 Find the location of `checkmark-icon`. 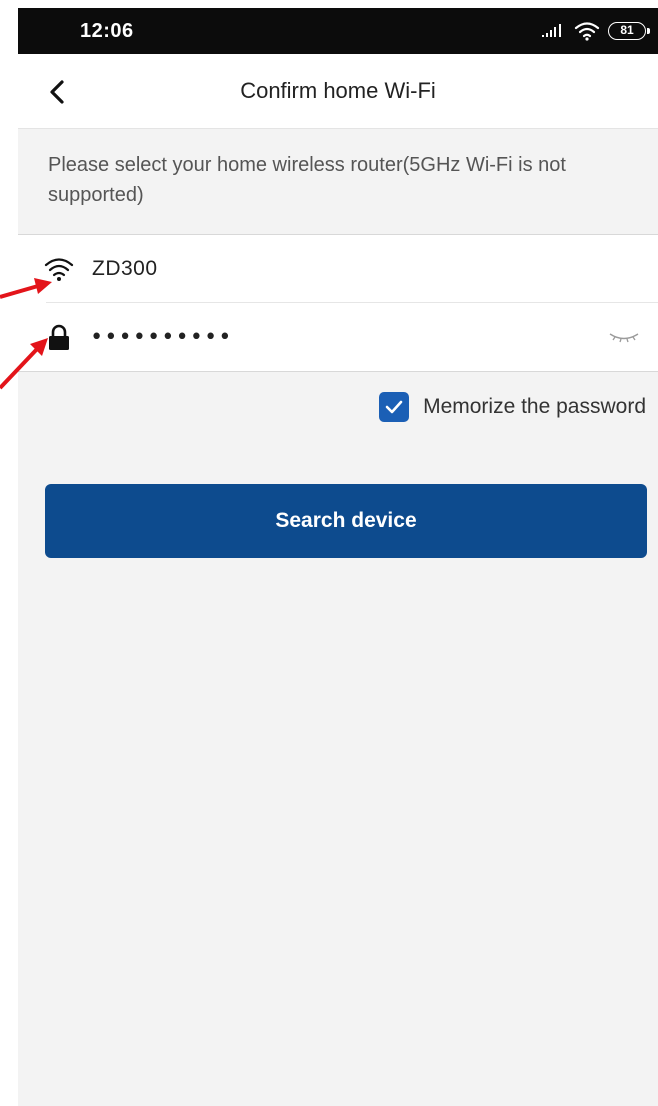

checkmark-icon is located at coordinates (394, 407).